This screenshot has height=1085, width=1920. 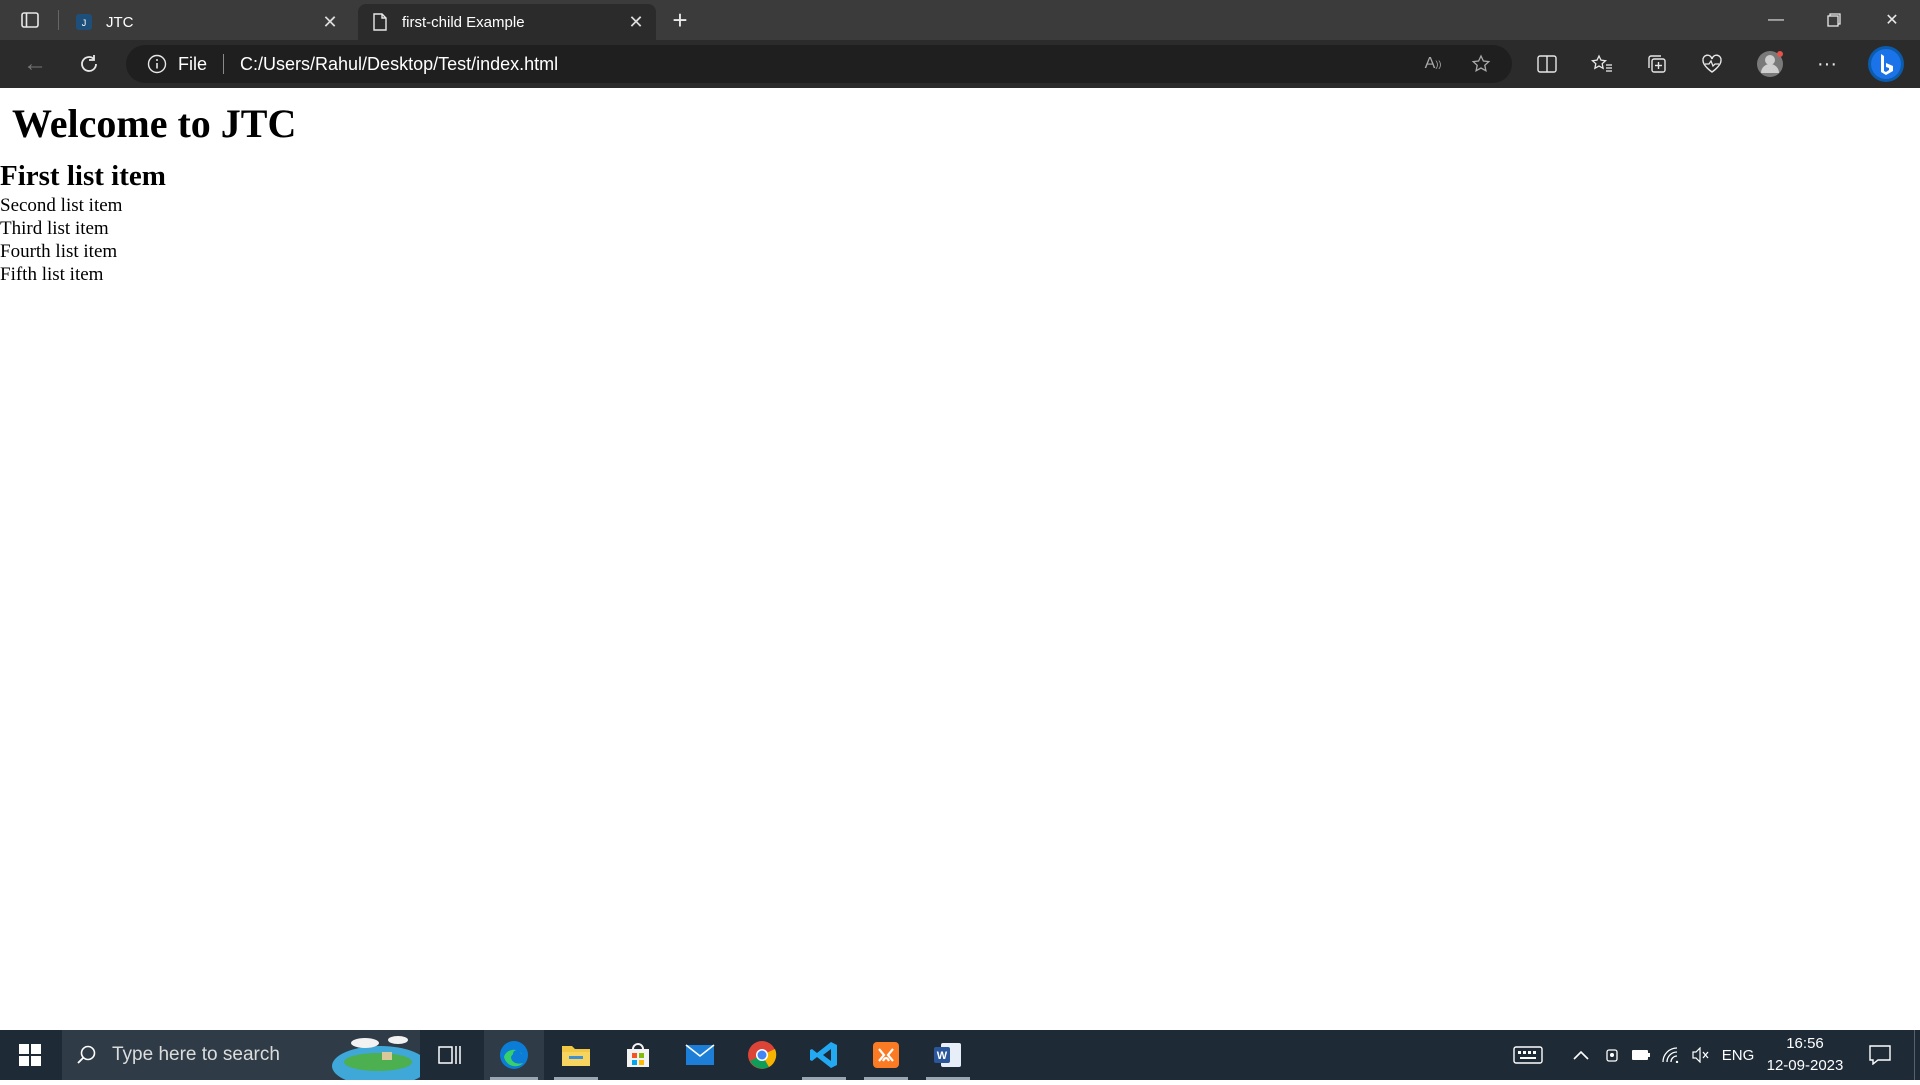 What do you see at coordinates (1712, 64) in the screenshot?
I see `browser-essentials-icon` at bounding box center [1712, 64].